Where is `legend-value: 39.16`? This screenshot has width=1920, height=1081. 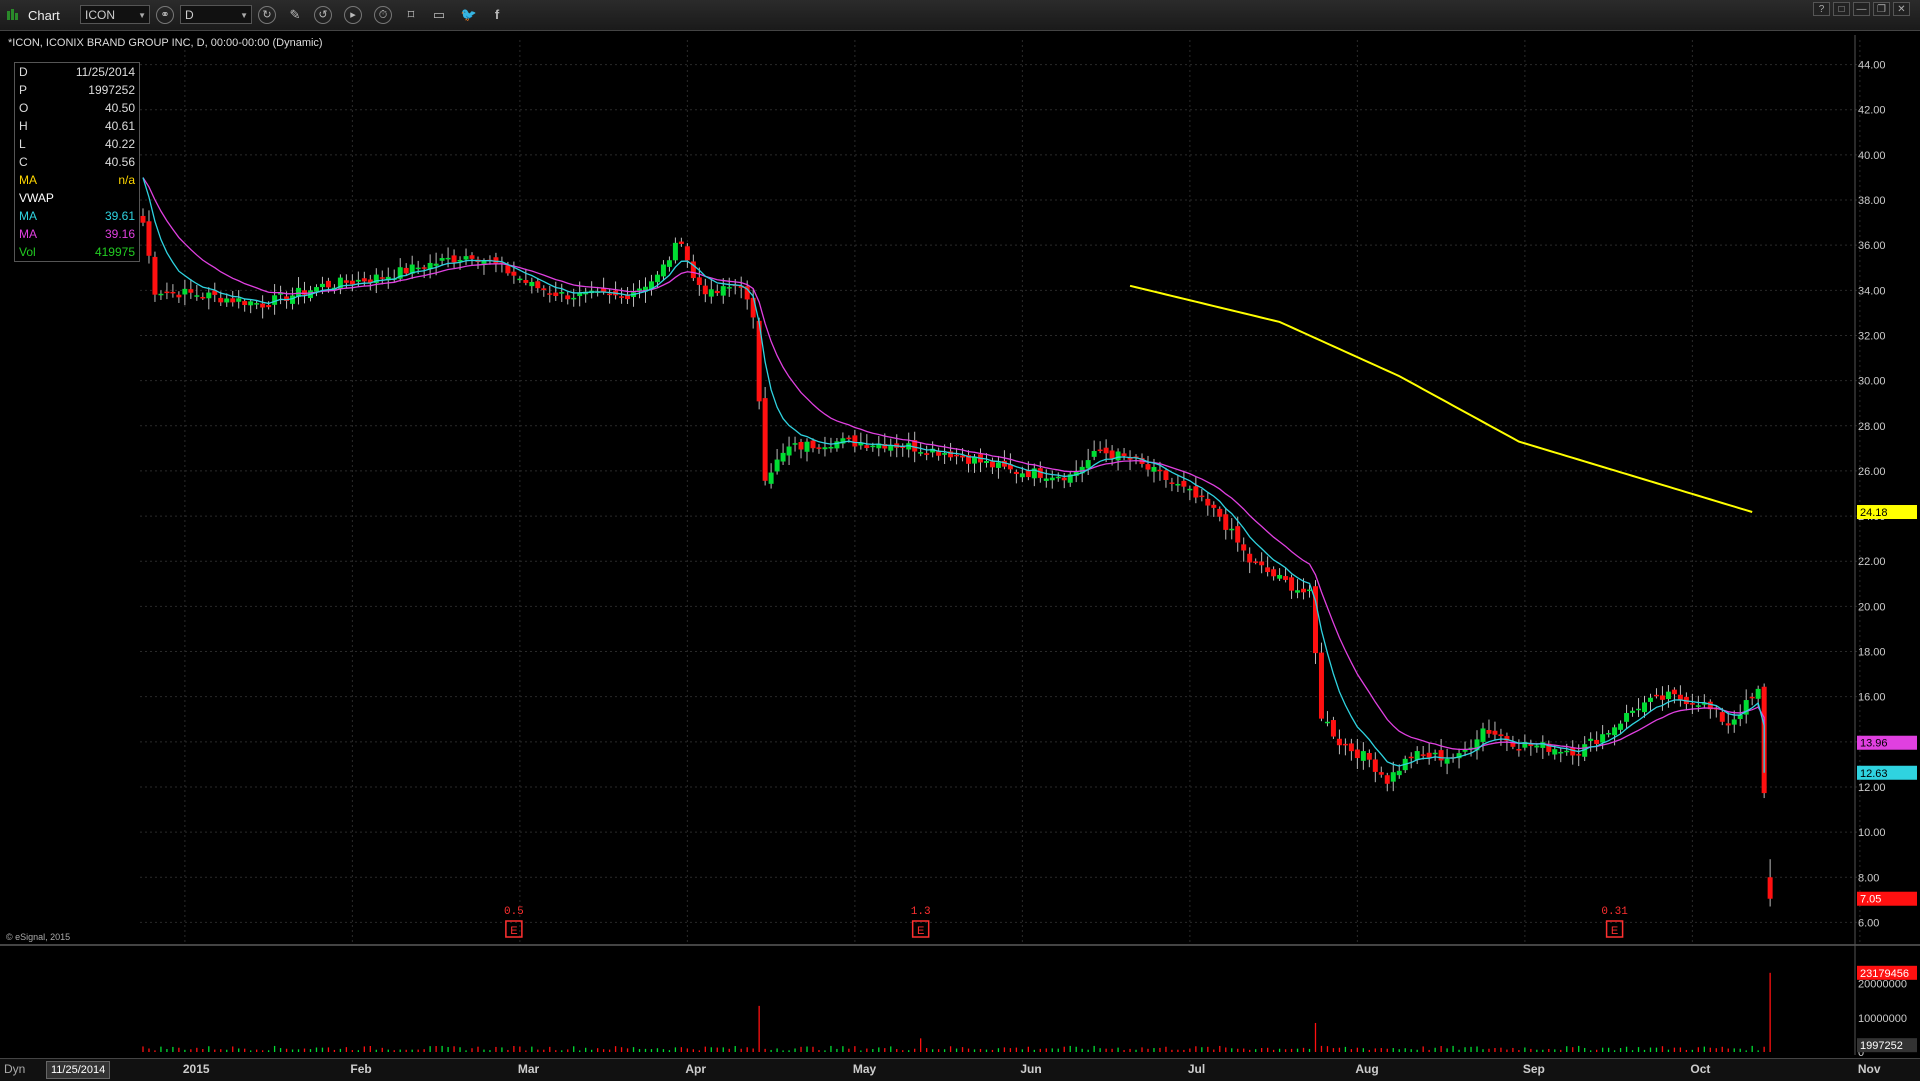
legend-value: 39.16 is located at coordinates (119, 234).